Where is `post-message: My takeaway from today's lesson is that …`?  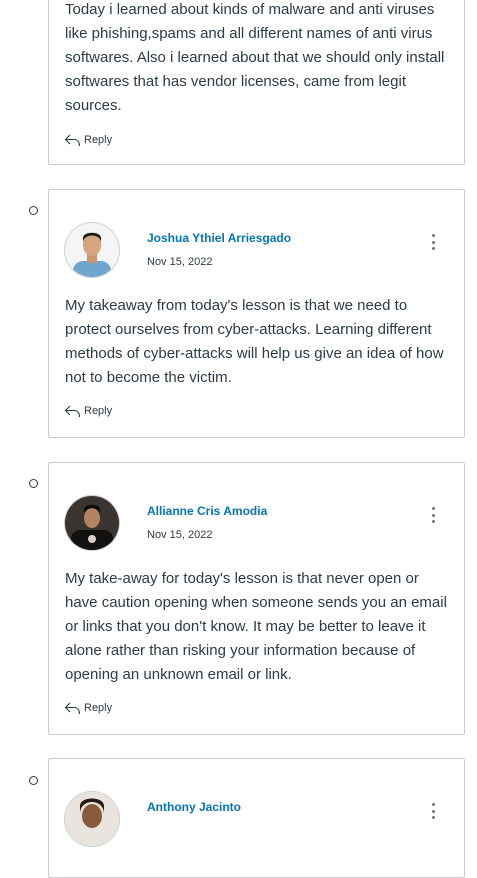 post-message: My takeaway from today's lesson is that … is located at coordinates (254, 341).